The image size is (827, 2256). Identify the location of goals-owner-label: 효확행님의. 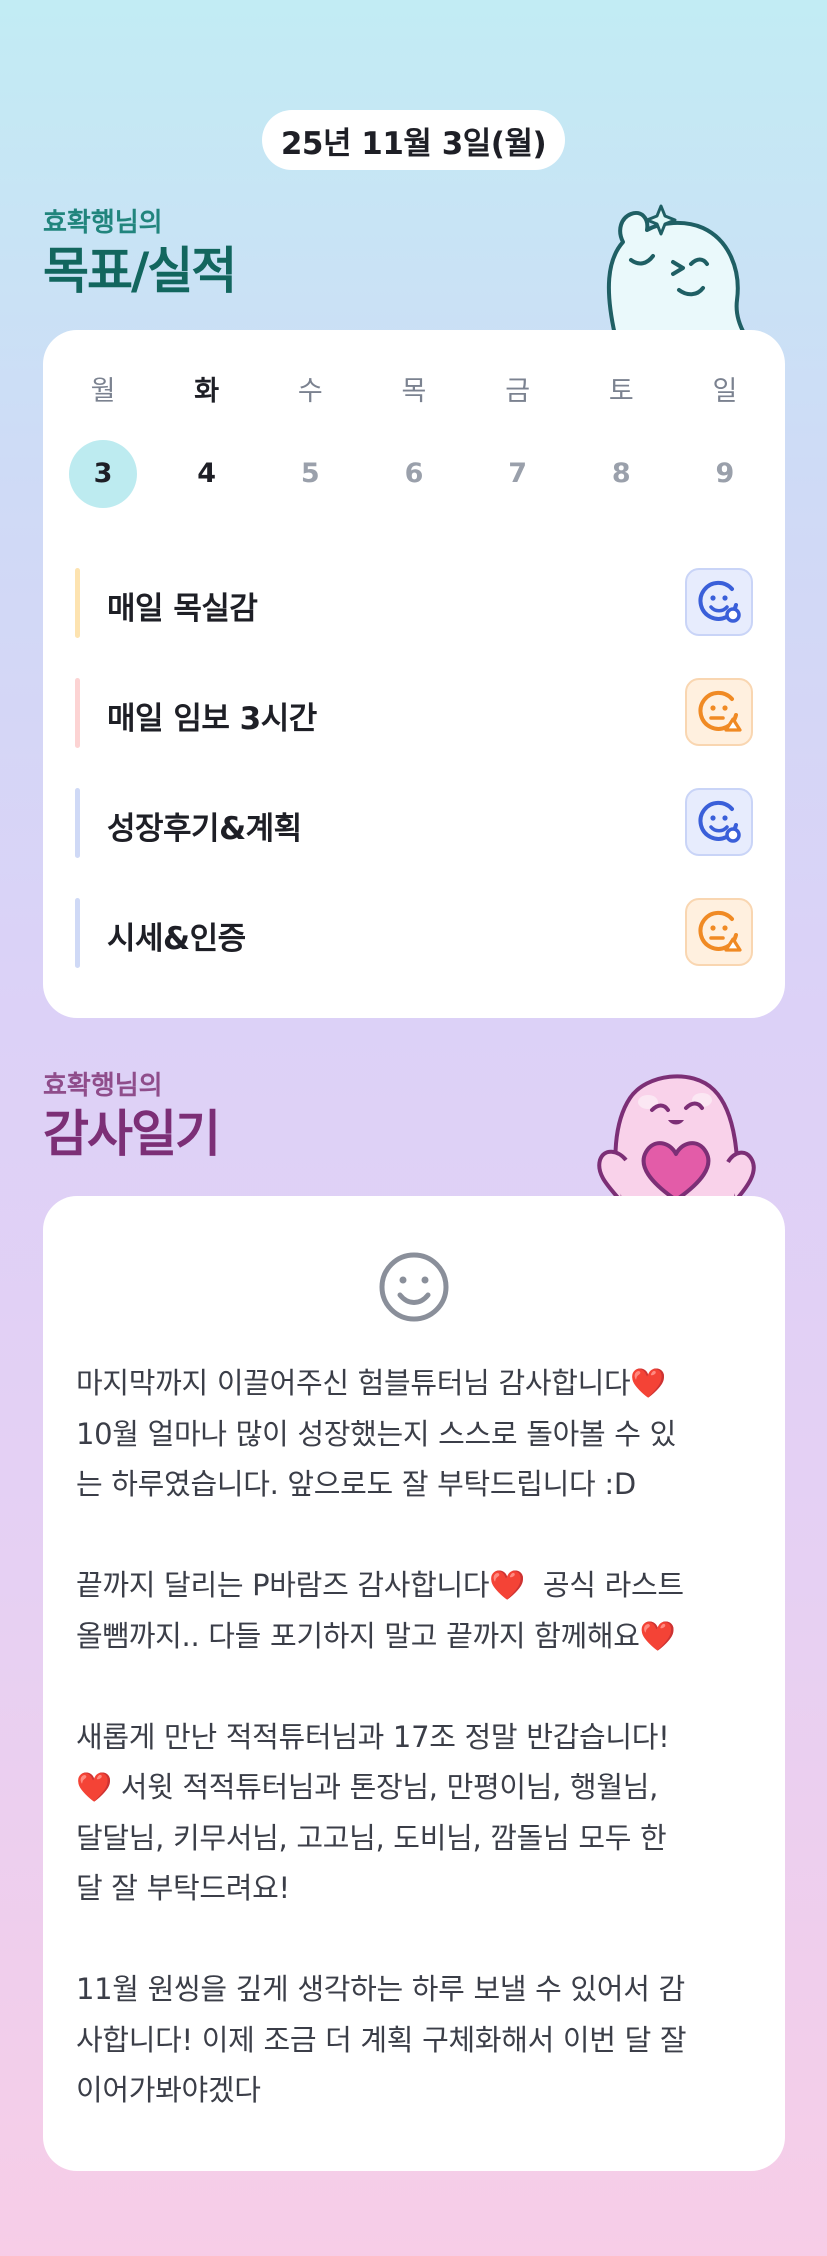
(103, 223).